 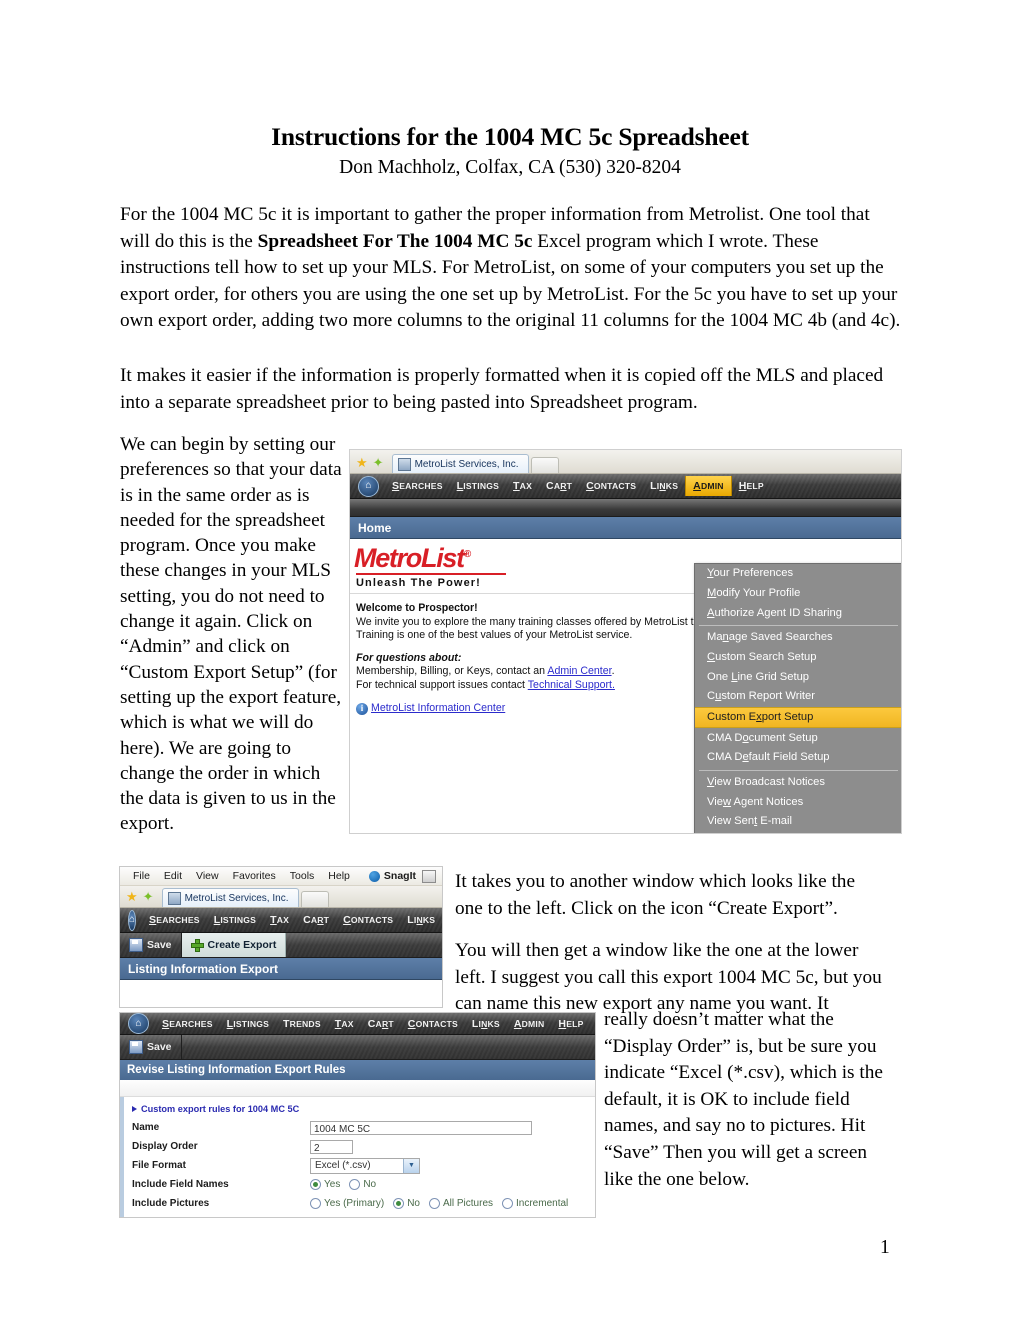 I want to click on admin-center-link: Admin Center, so click(x=579, y=671).